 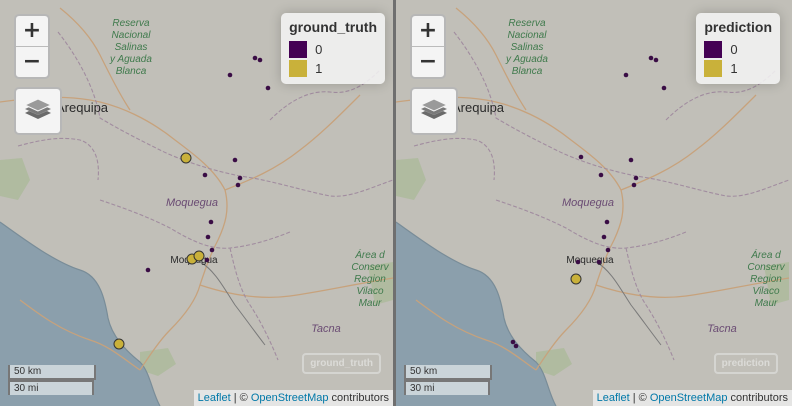 What do you see at coordinates (319, 49) in the screenshot?
I see `legend-label: 0` at bounding box center [319, 49].